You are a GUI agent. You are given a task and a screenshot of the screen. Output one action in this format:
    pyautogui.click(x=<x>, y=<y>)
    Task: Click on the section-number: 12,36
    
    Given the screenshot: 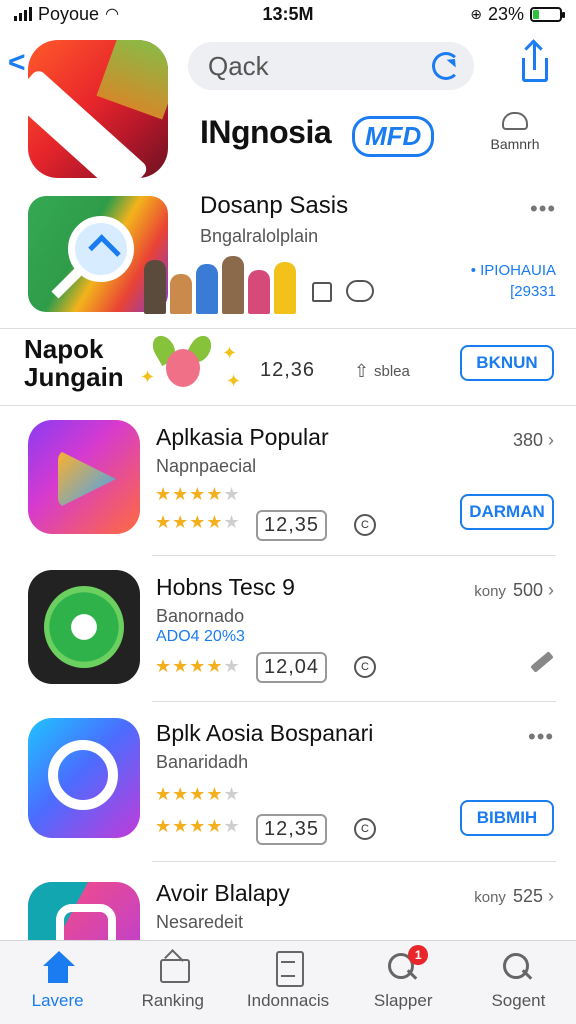 What is the action you would take?
    pyautogui.click(x=288, y=370)
    